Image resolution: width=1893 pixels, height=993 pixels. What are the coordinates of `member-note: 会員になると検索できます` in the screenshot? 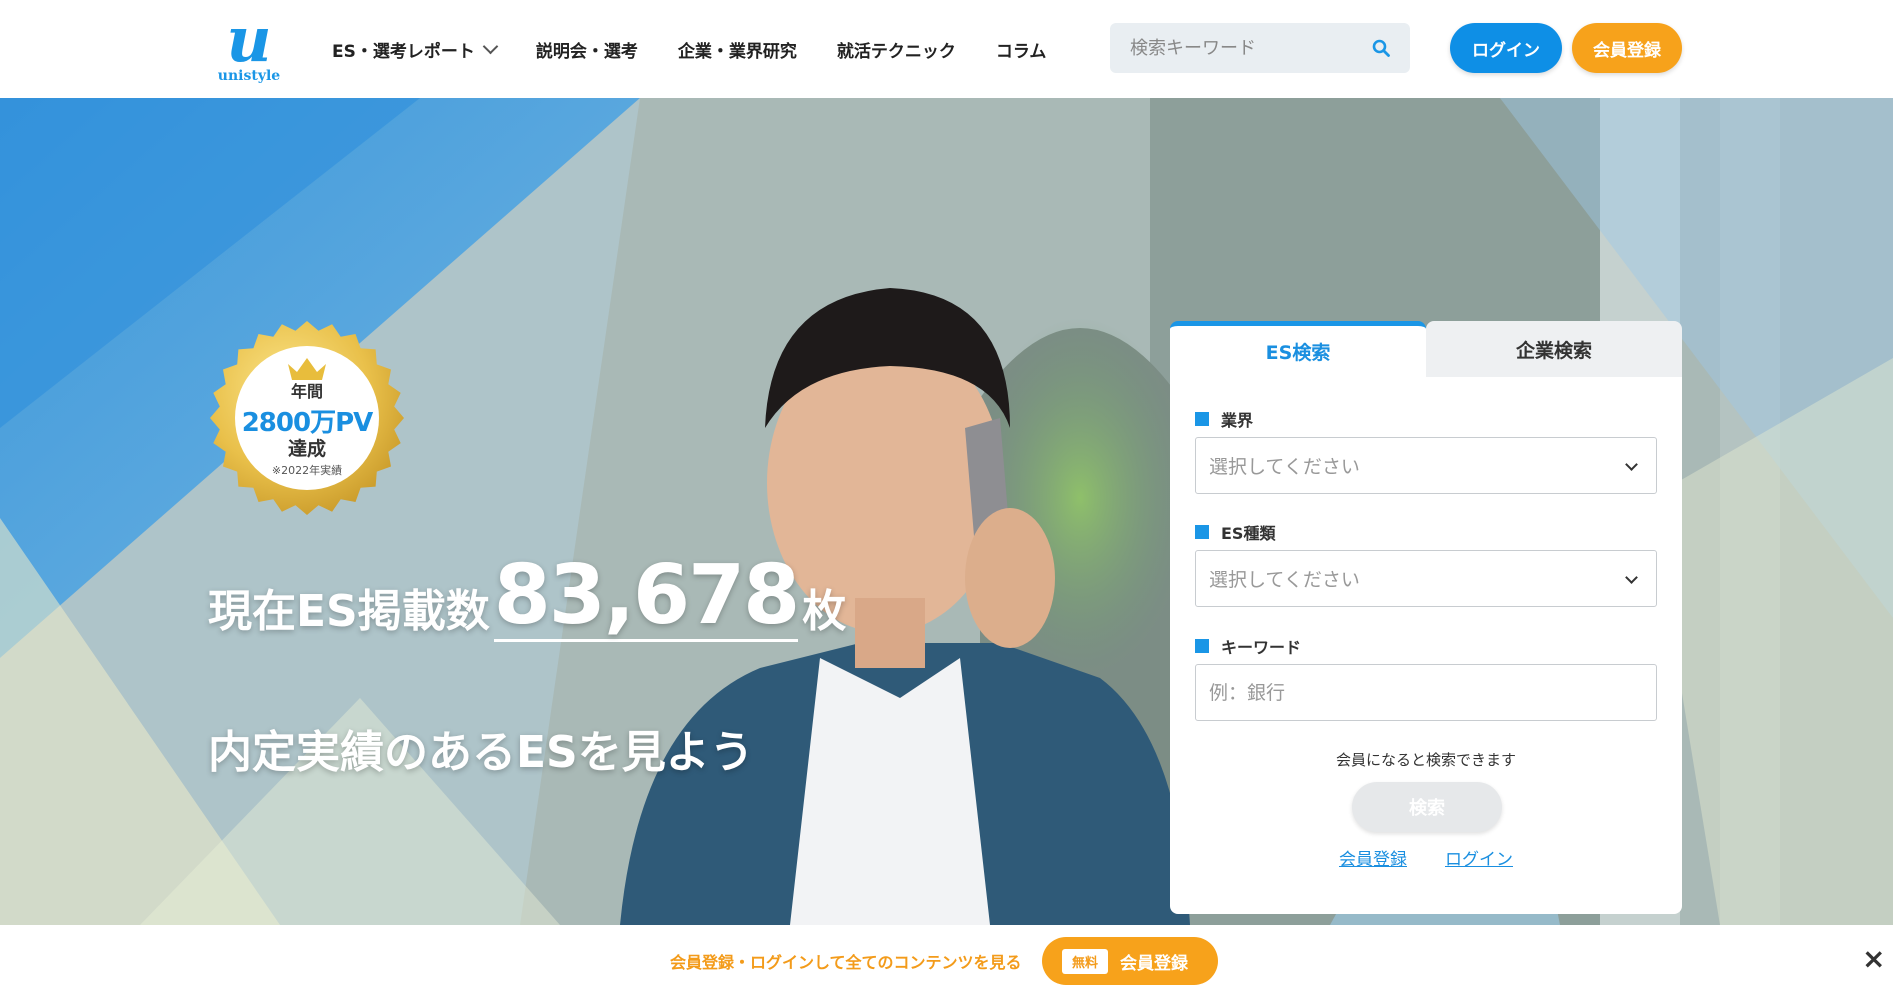 It's located at (1425, 760).